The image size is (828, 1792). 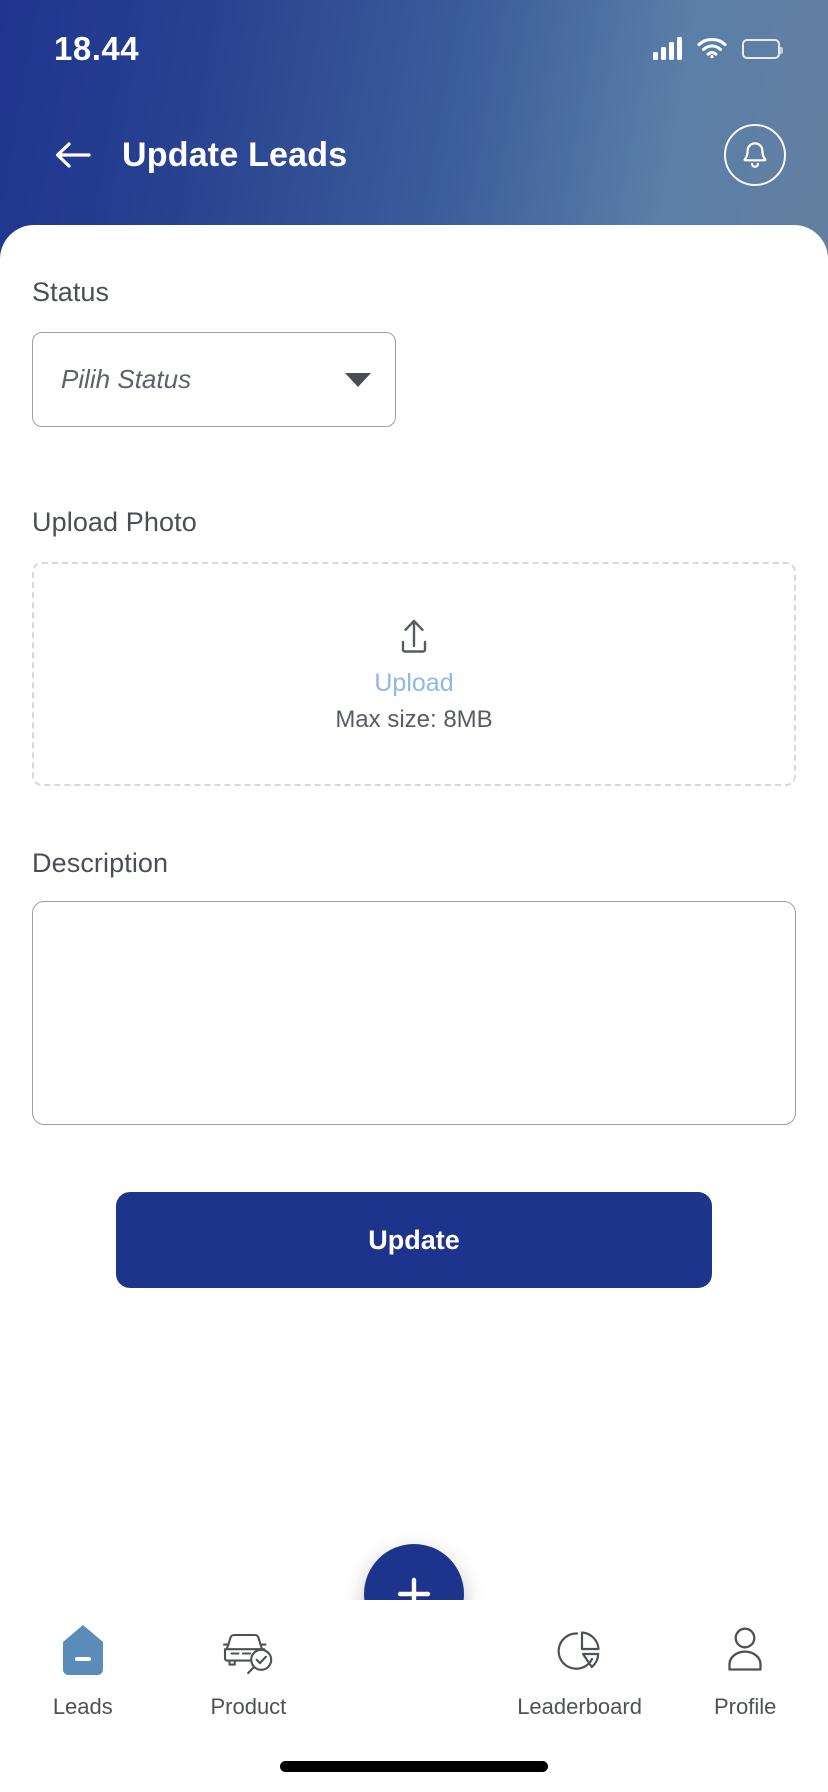 What do you see at coordinates (100, 863) in the screenshot?
I see `description-label: Description` at bounding box center [100, 863].